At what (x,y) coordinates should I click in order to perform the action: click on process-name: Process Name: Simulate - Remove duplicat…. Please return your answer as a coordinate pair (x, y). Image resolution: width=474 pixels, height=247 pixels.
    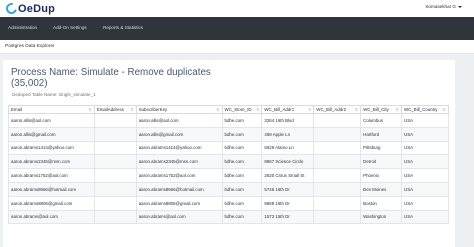
    Looking at the image, I should click on (111, 72).